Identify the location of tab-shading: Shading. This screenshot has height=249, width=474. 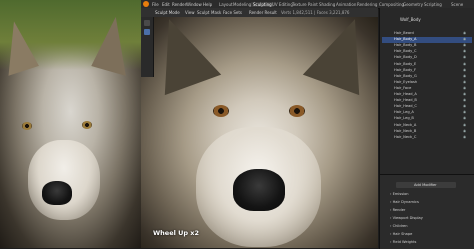
(327, 4).